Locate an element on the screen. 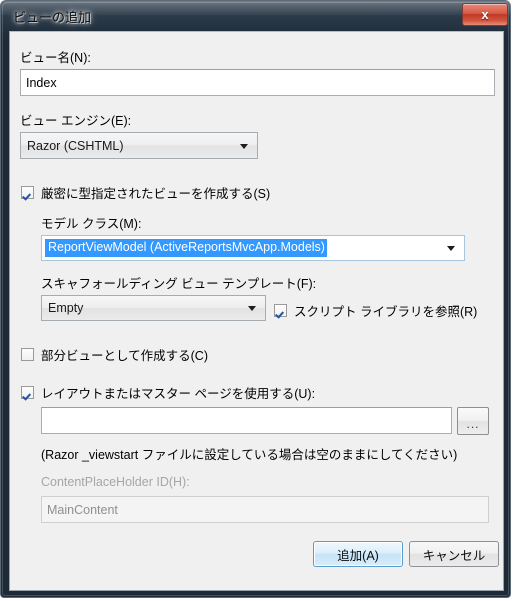 The height and width of the screenshot is (598, 511). window-title: ビューの追加 is located at coordinates (52, 17).